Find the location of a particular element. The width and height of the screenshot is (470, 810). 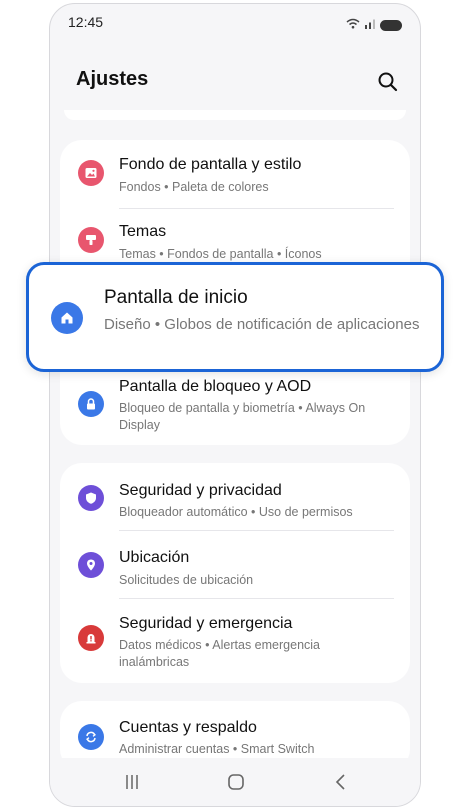

lock-icon is located at coordinates (91, 404).